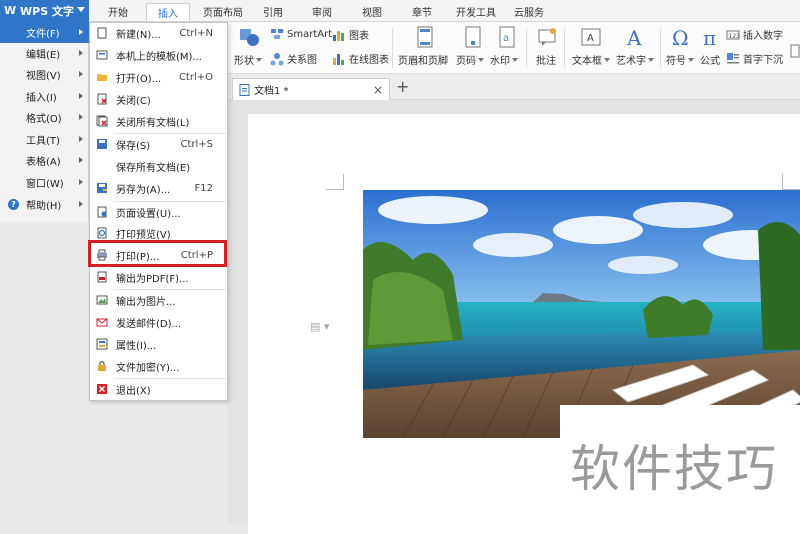  What do you see at coordinates (153, 168) in the screenshot?
I see `menu-item-label: 保存所有文档(E)` at bounding box center [153, 168].